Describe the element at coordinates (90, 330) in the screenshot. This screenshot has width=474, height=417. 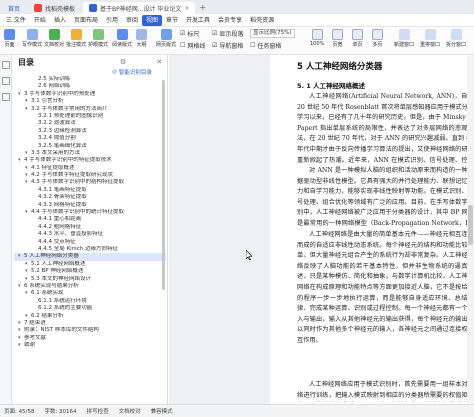
I see `toc-item: ▾ 附录：NIST 样本库的文件结构` at that location.